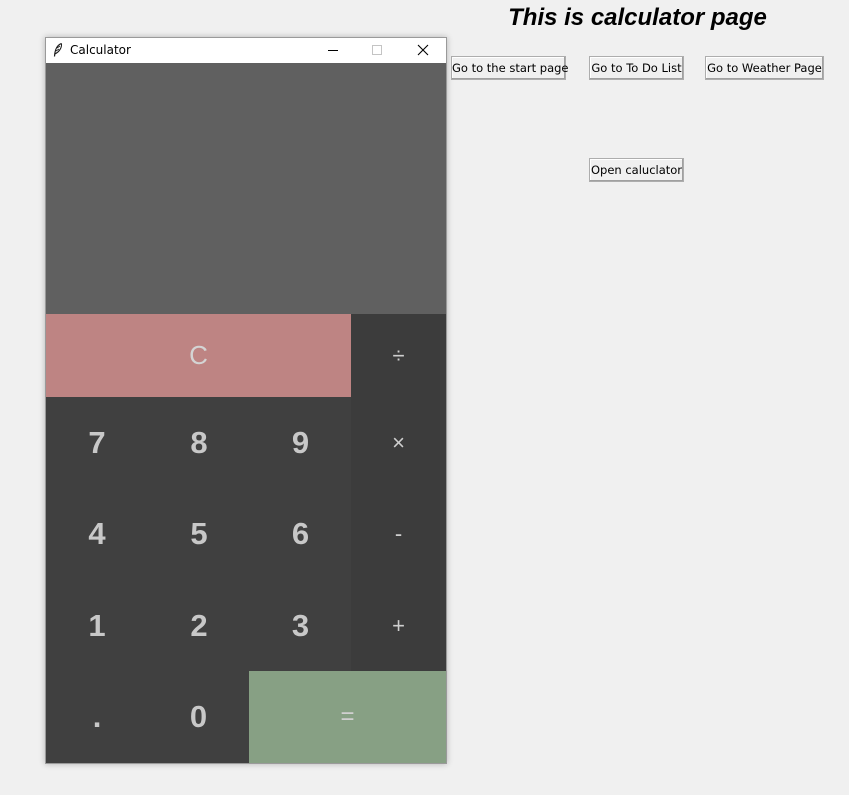 This screenshot has height=795, width=849. Describe the element at coordinates (198, 717) in the screenshot. I see `digit-0-button: 0` at that location.